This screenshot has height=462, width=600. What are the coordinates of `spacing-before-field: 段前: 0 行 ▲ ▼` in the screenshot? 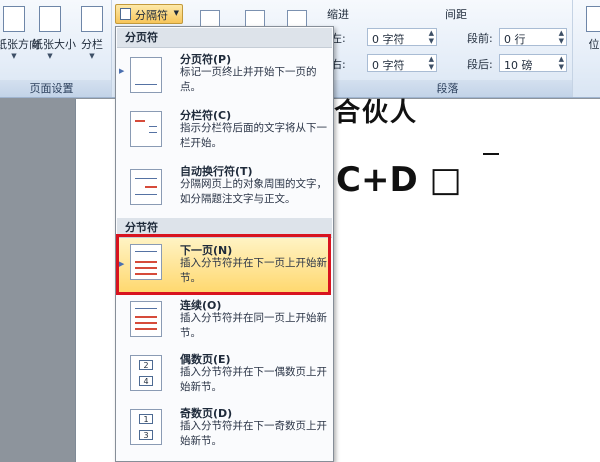 It's located at (510, 37).